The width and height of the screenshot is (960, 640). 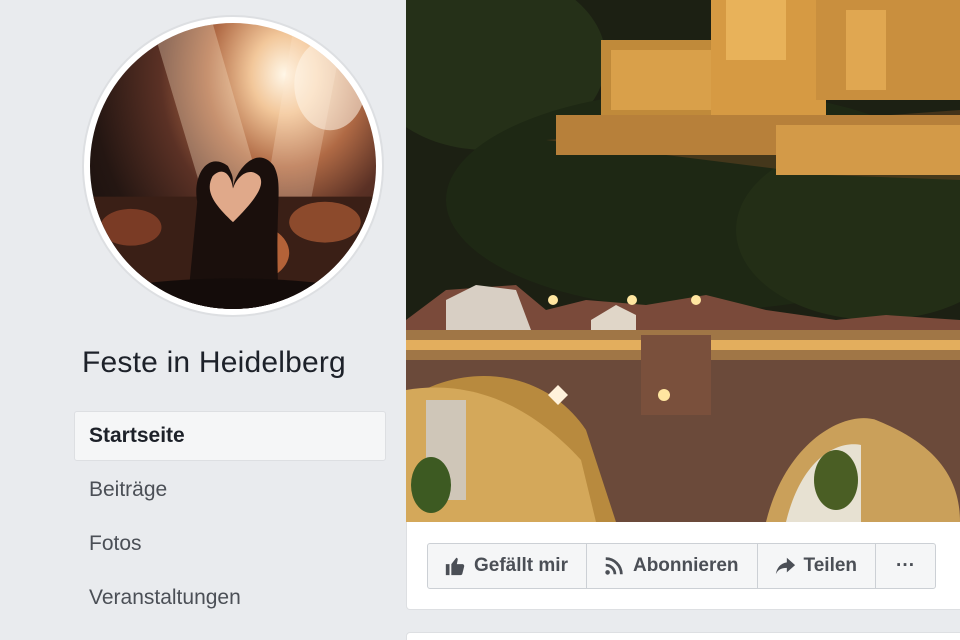 I want to click on subscribe-label: Abonnieren, so click(x=685, y=565).